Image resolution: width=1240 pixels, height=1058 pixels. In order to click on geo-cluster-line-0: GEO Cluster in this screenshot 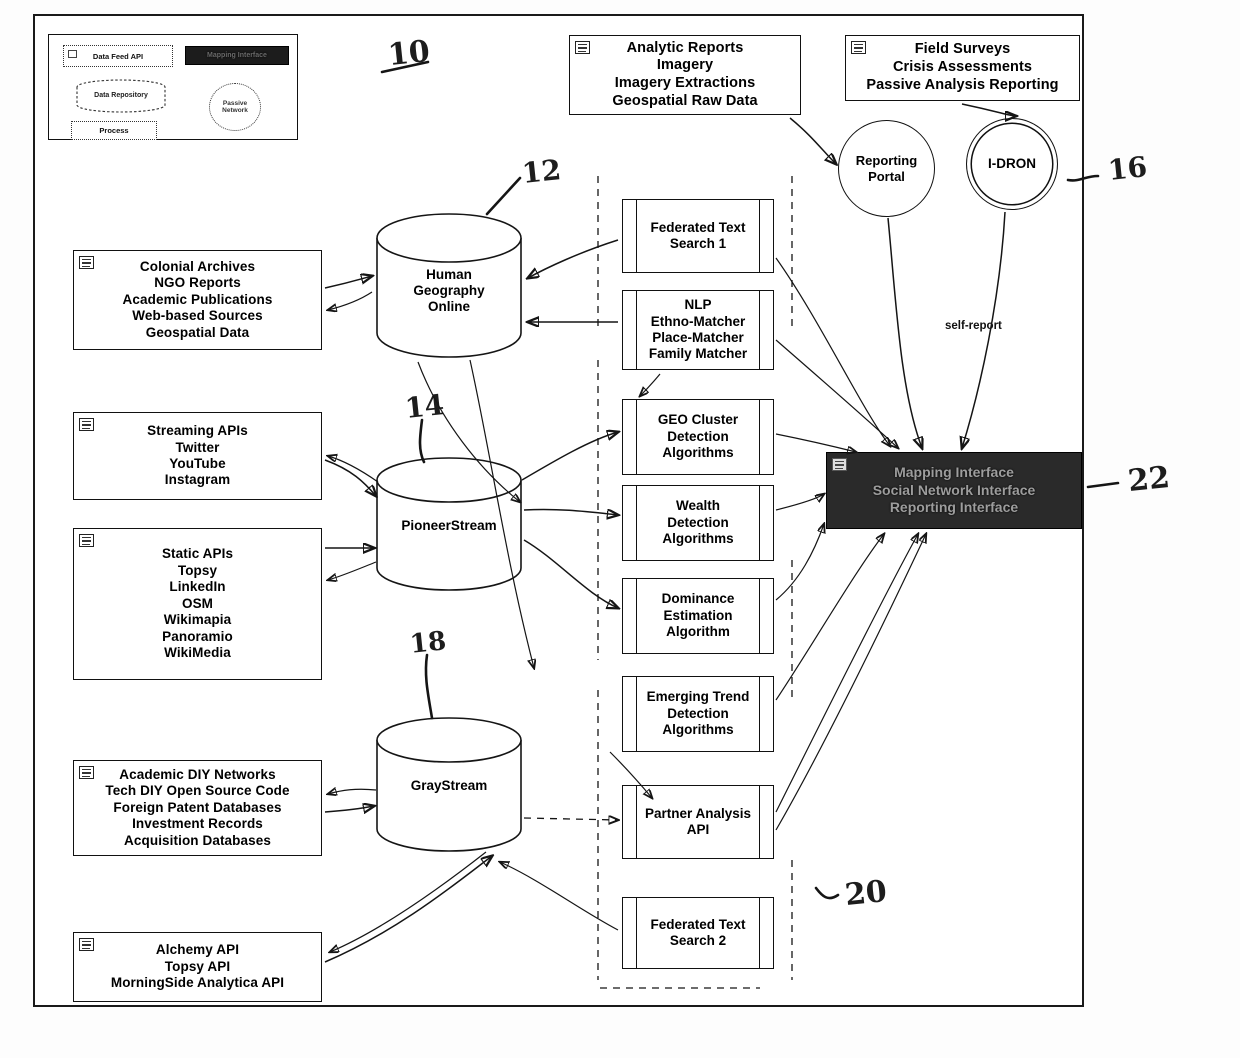, I will do `click(698, 420)`.